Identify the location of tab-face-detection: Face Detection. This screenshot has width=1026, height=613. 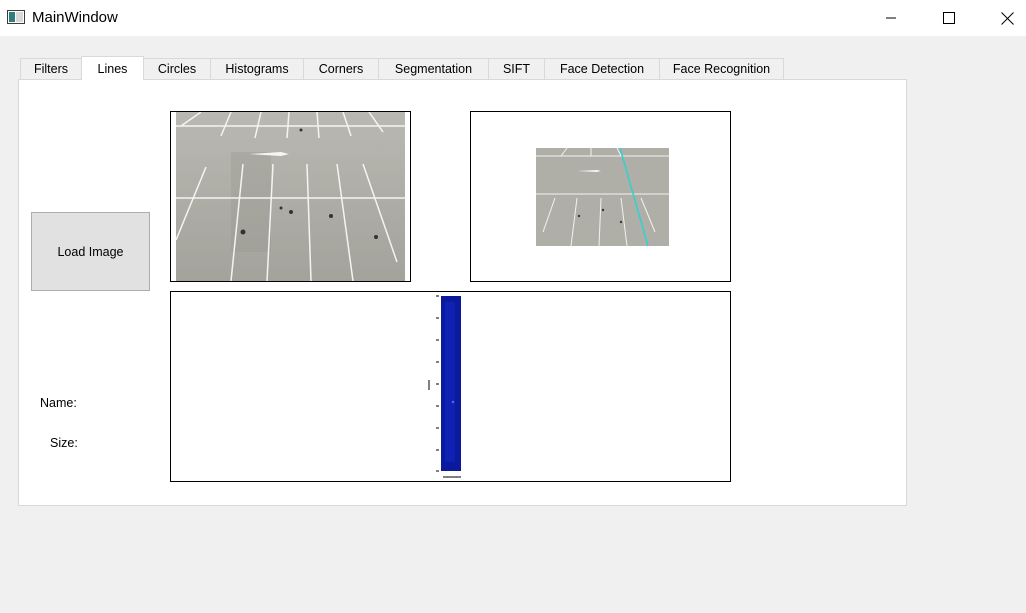
(602, 68).